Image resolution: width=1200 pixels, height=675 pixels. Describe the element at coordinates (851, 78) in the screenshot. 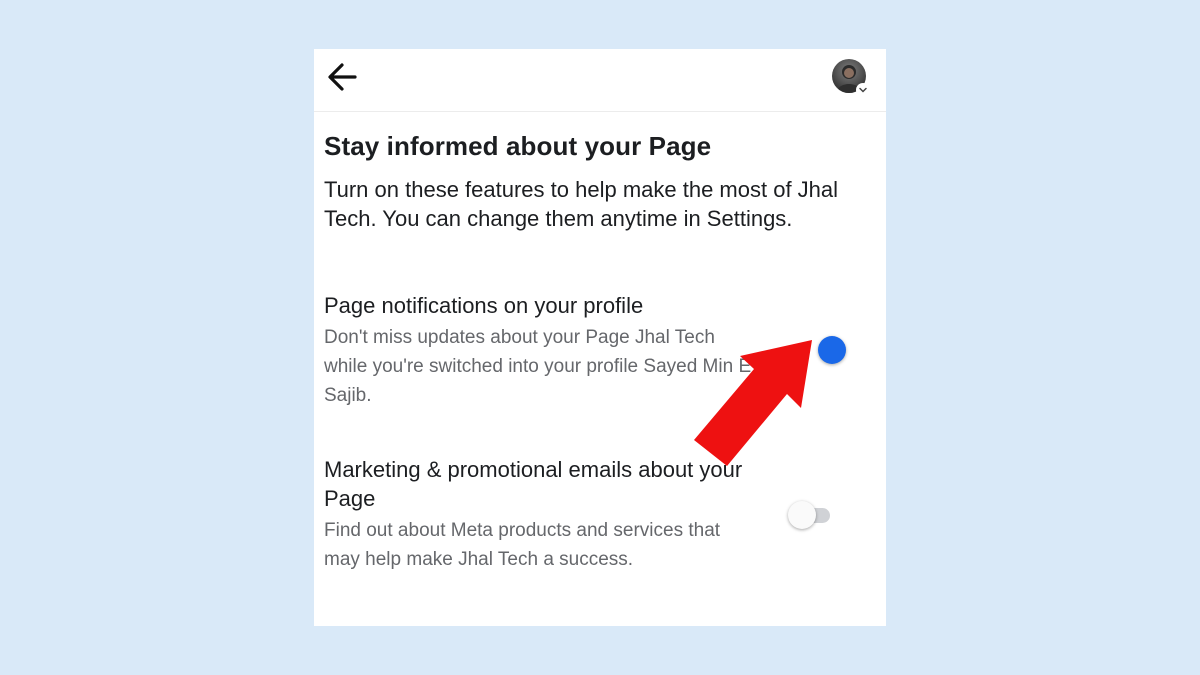

I see `profile-switcher-button` at that location.